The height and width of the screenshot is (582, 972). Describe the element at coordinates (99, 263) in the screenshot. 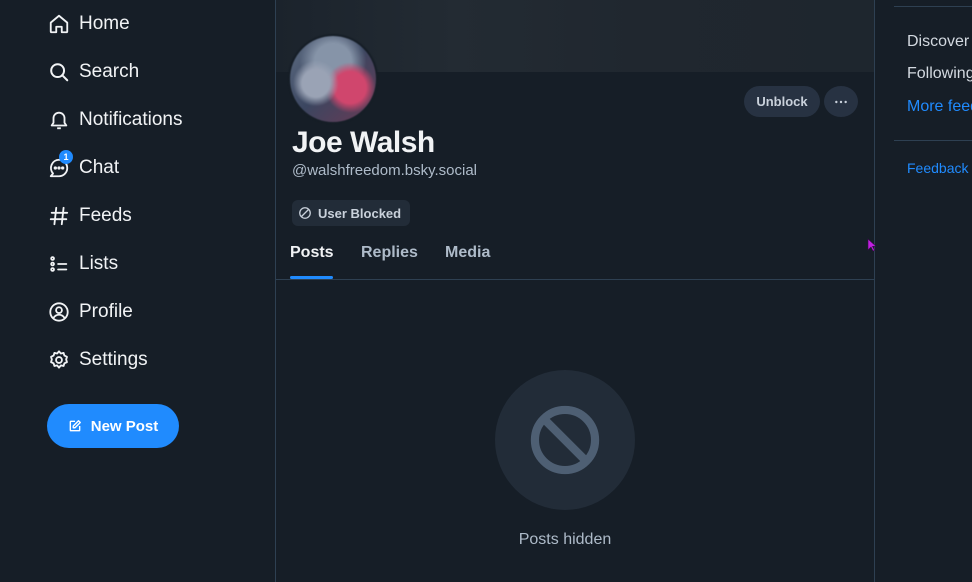

I see `nav-item-label: Lists` at that location.